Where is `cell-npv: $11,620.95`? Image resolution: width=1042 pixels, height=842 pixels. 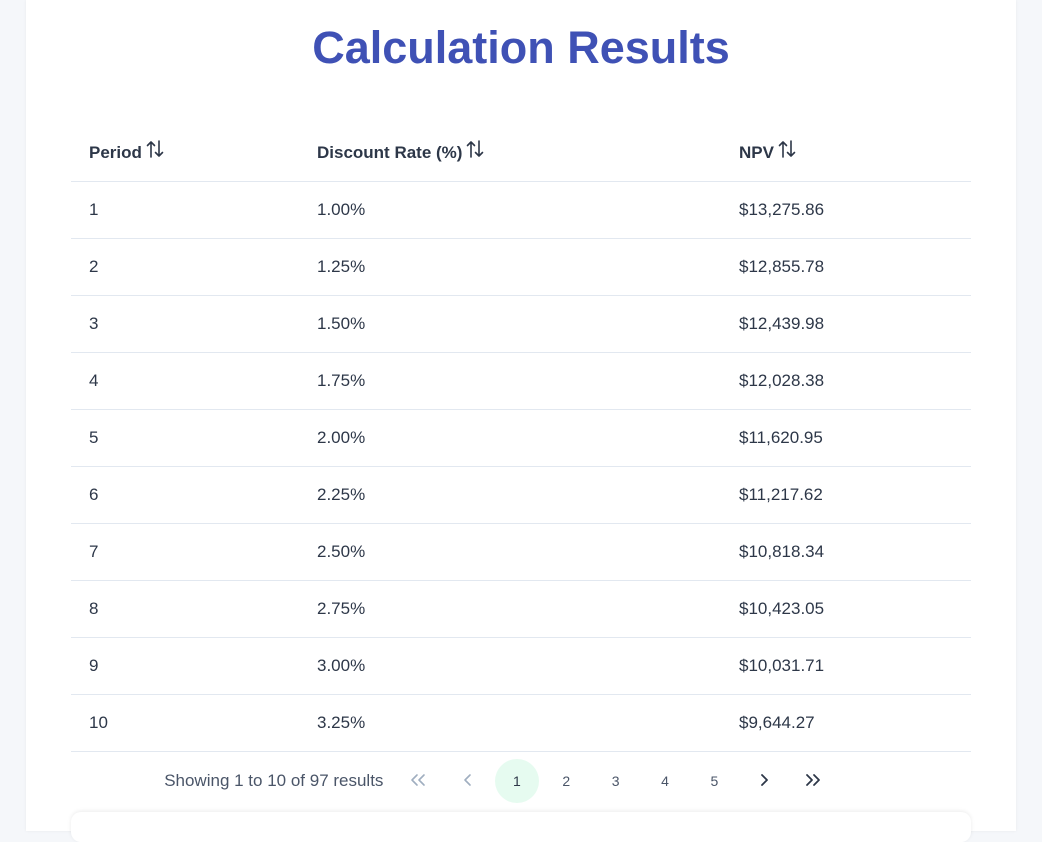 cell-npv: $11,620.95 is located at coordinates (846, 438).